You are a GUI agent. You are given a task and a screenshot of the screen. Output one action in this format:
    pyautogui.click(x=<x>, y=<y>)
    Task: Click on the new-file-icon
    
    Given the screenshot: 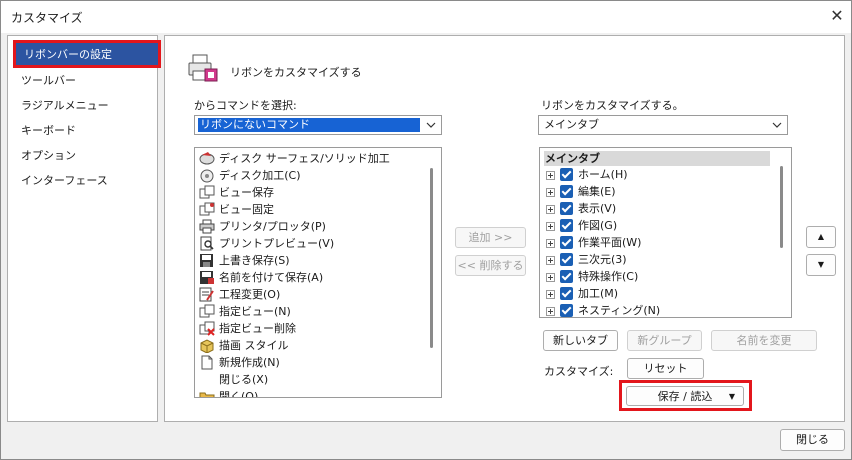 What is the action you would take?
    pyautogui.click(x=207, y=362)
    